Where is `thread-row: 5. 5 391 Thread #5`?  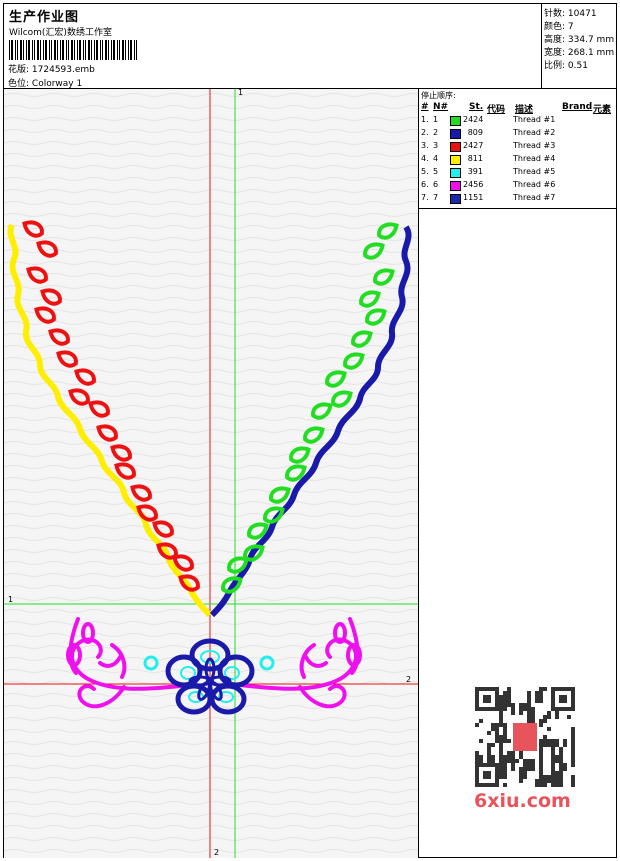 thread-row: 5. 5 391 Thread #5 is located at coordinates (518, 173).